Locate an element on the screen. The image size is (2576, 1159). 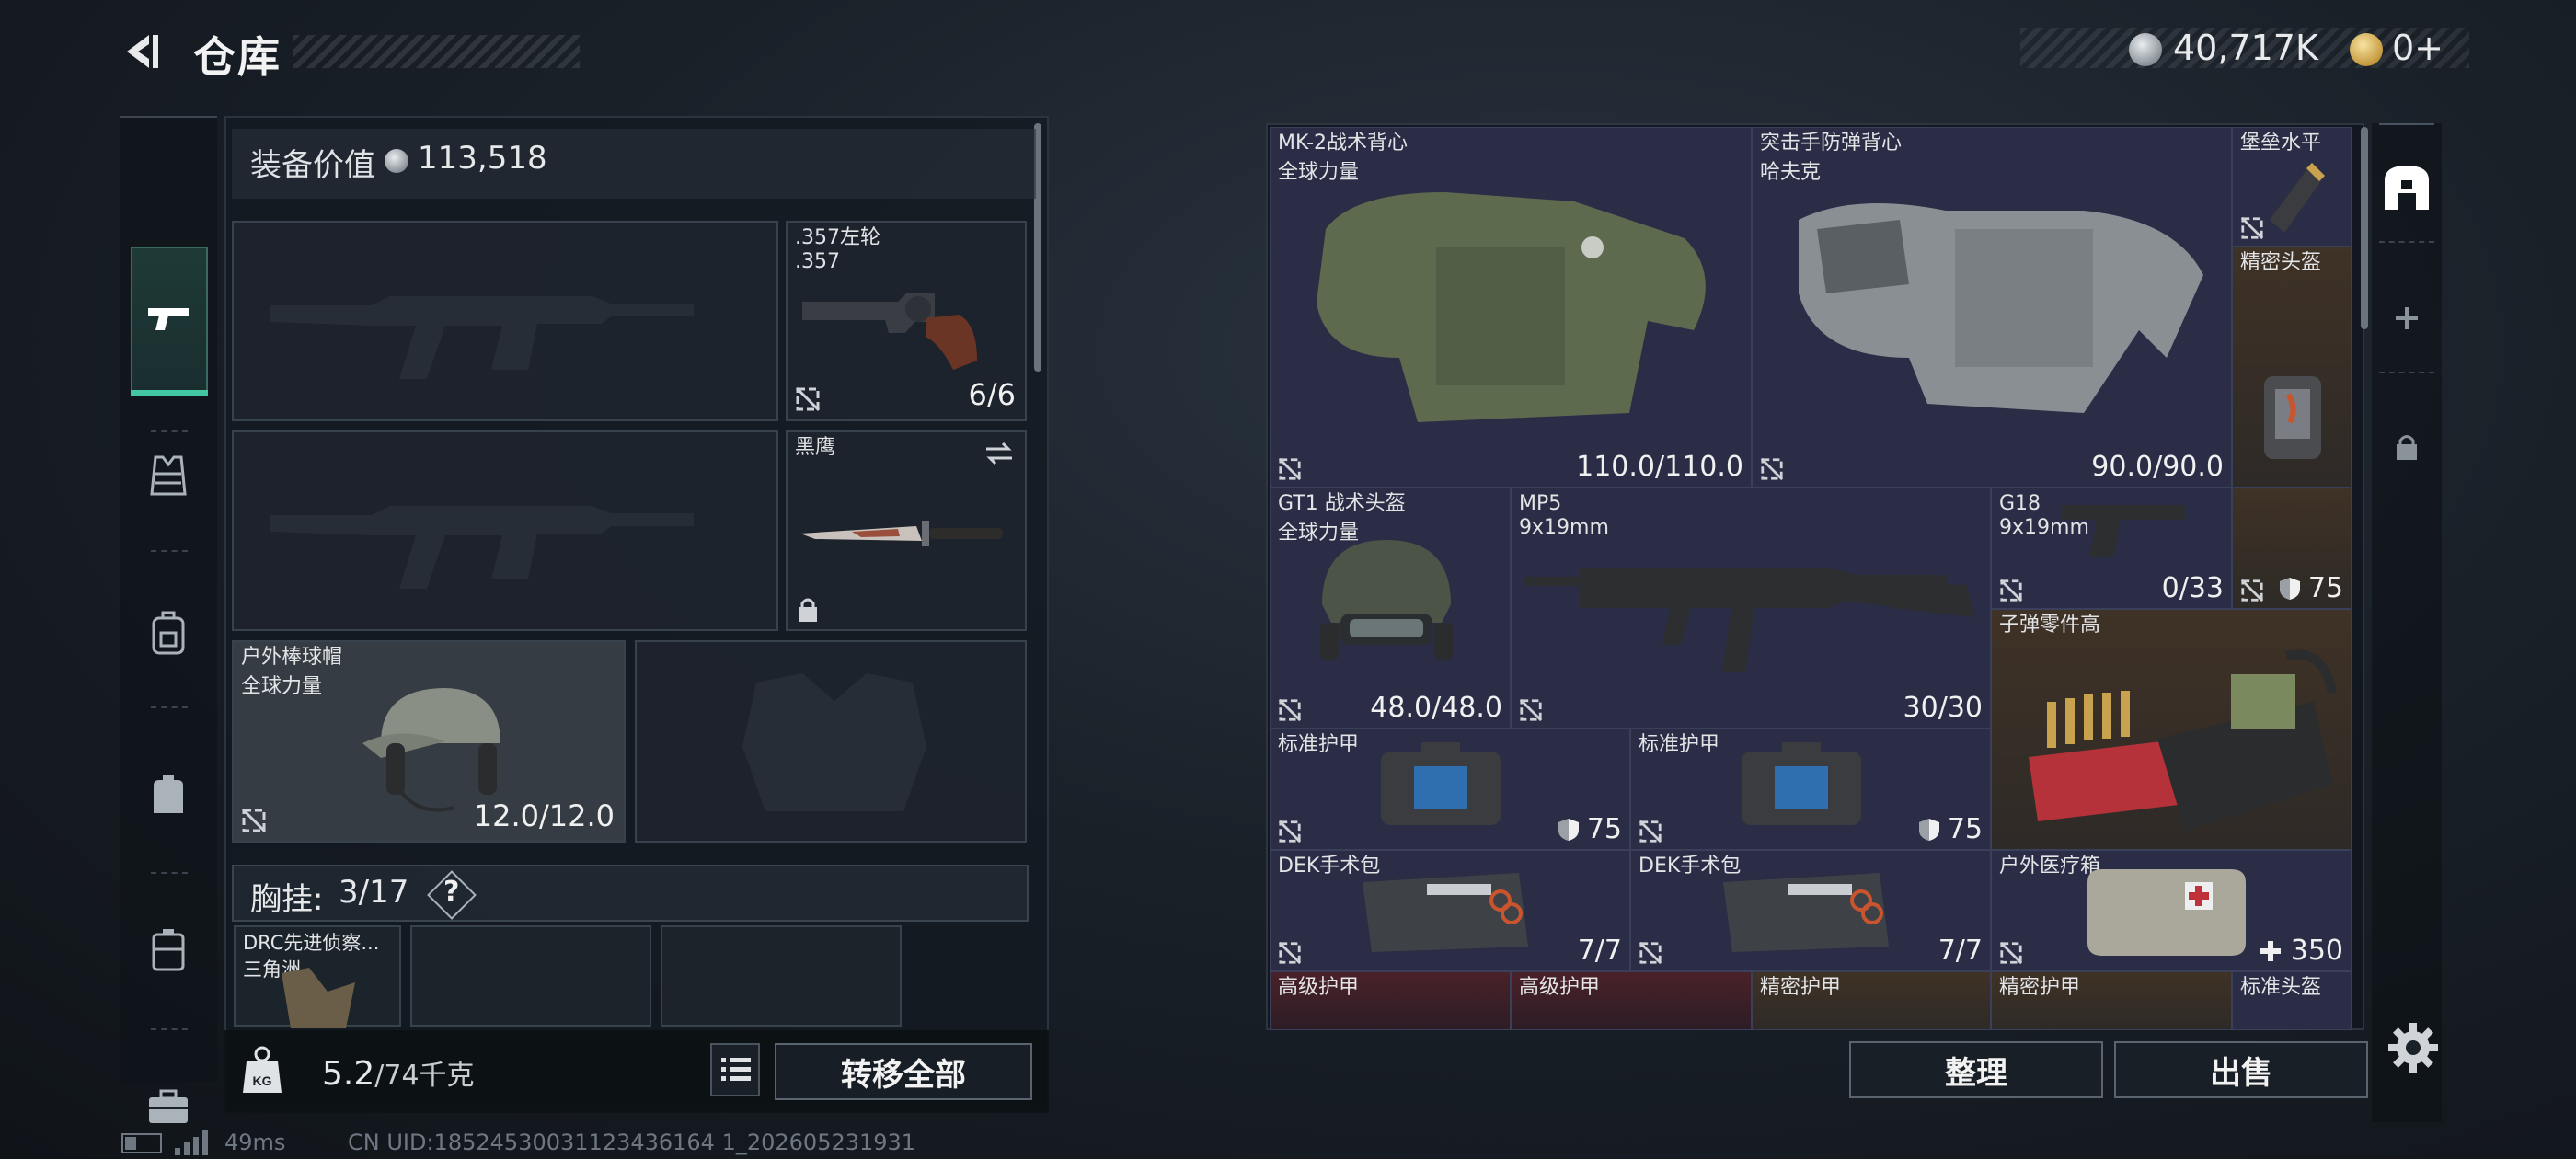
item-name: GT1 战术头盔 is located at coordinates (1342, 503).